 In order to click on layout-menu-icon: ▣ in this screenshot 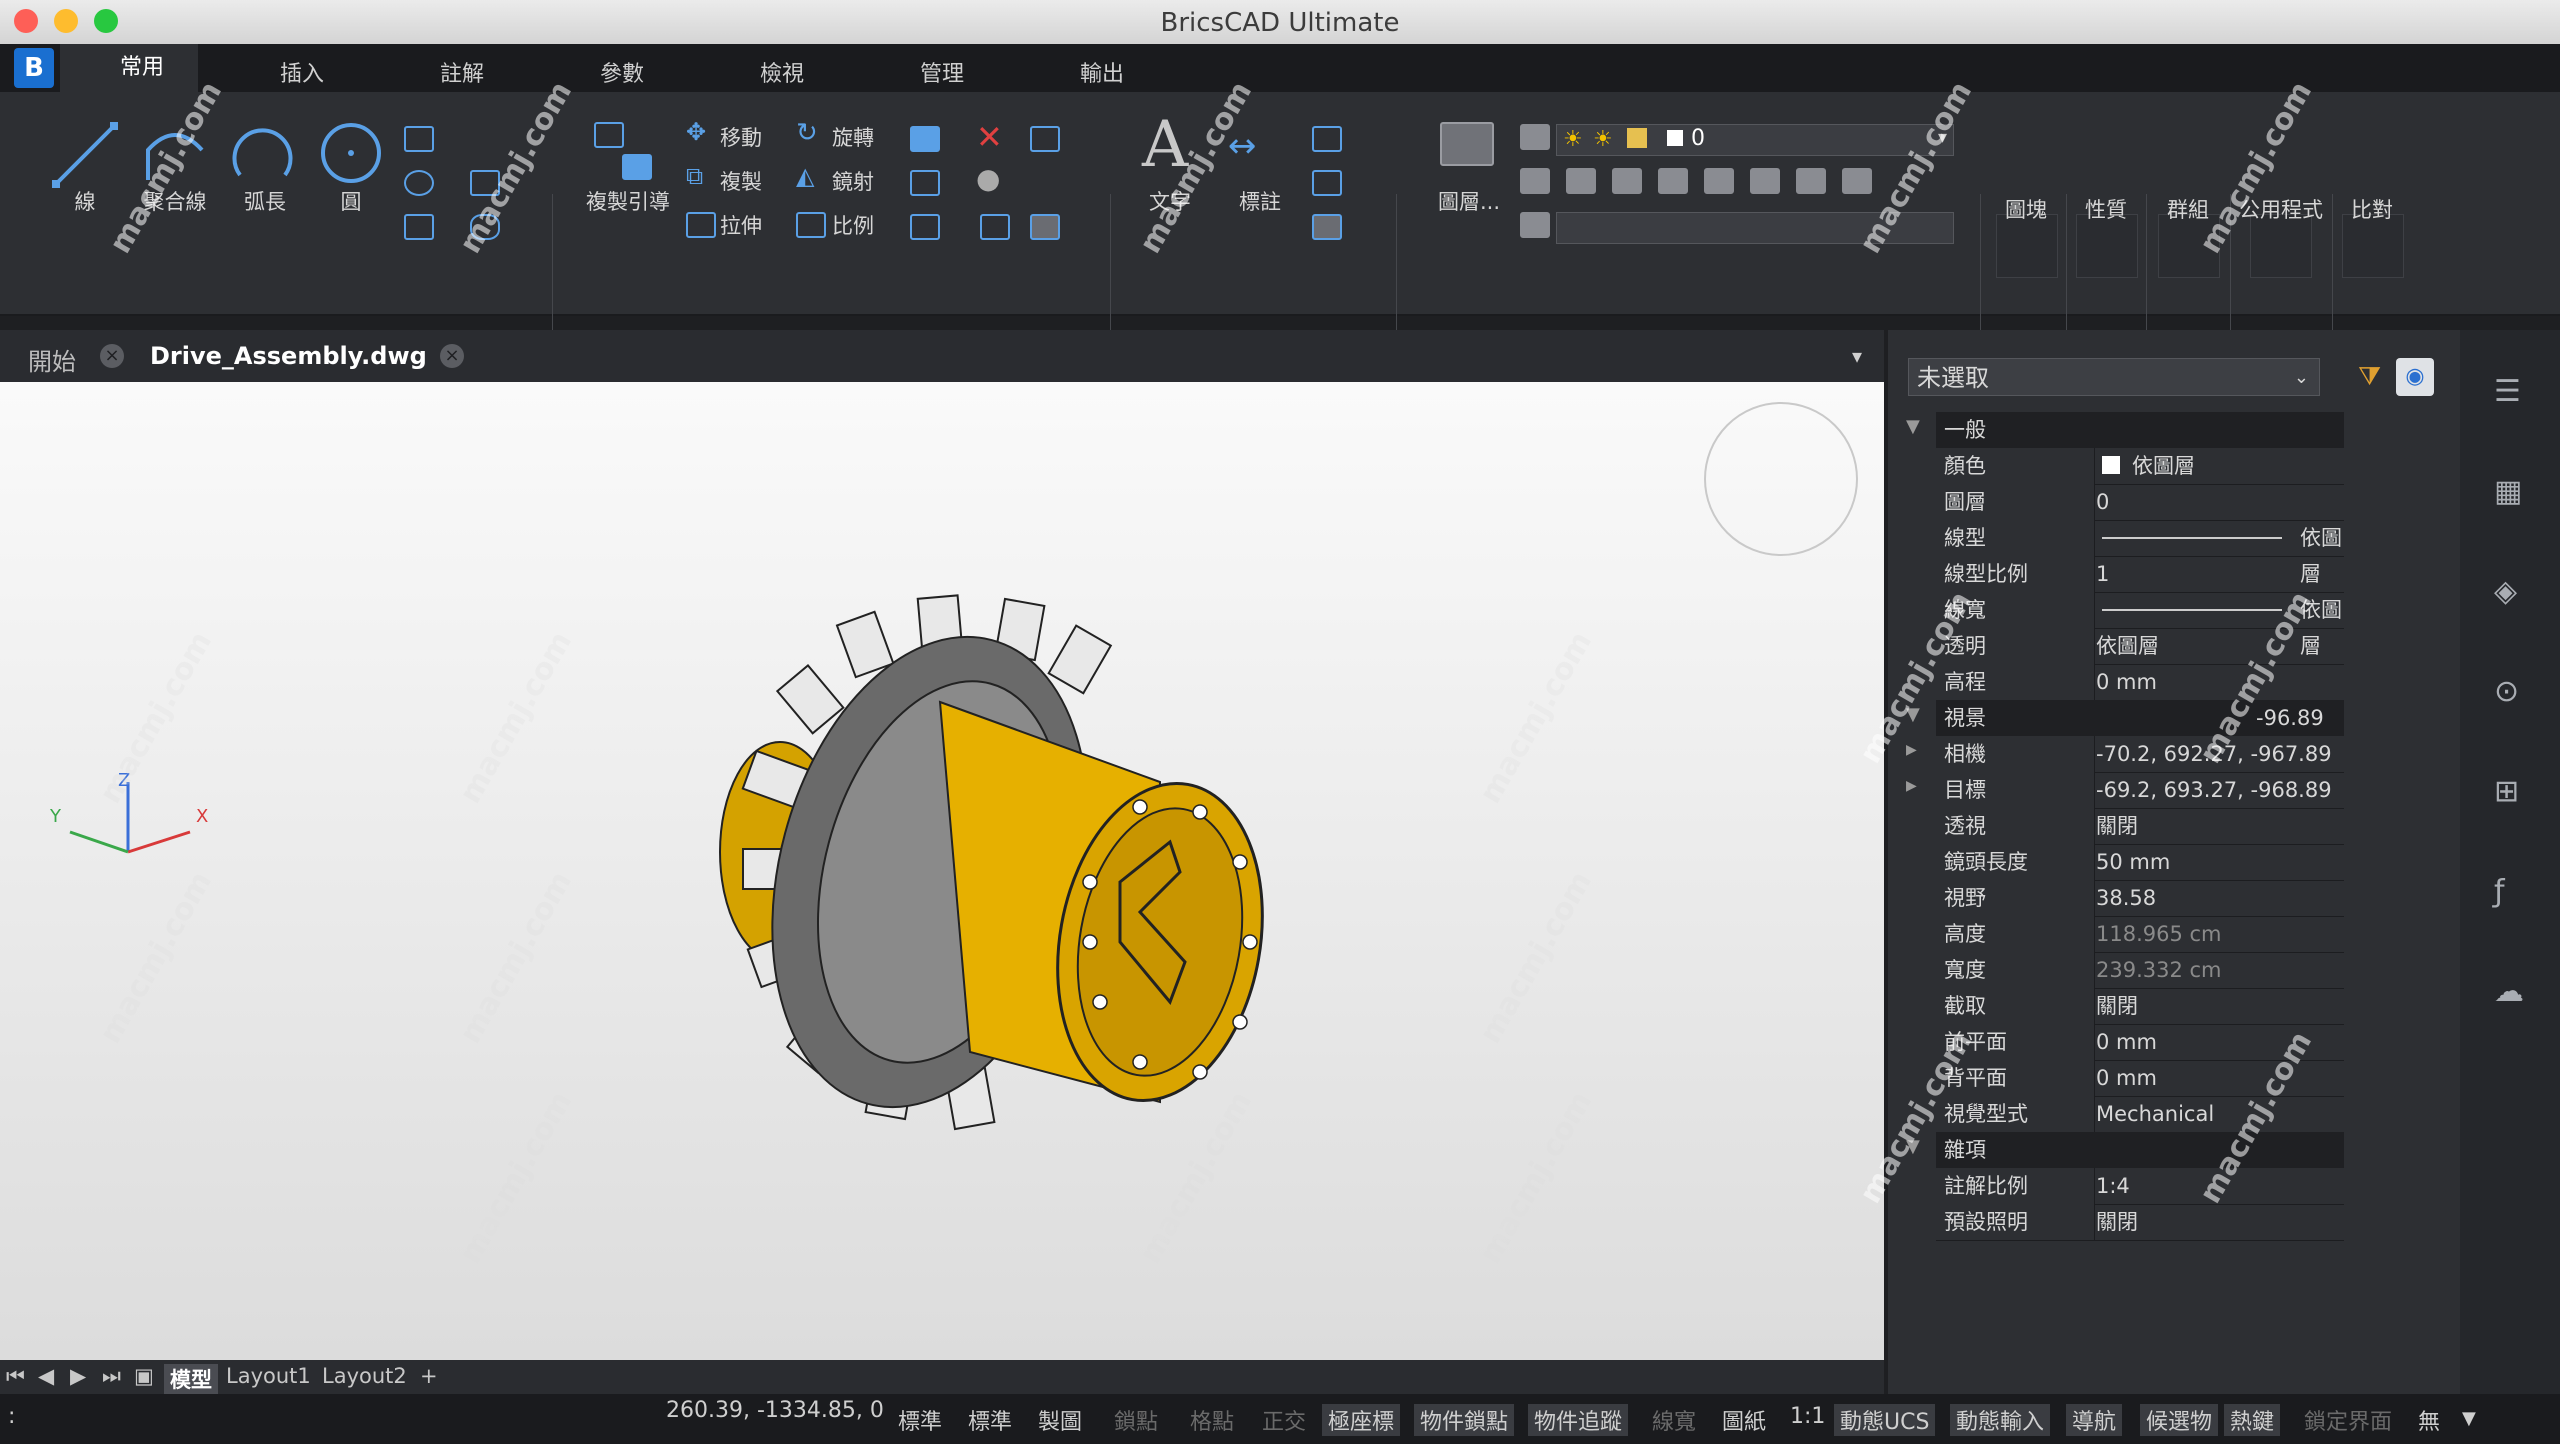, I will do `click(144, 1376)`.